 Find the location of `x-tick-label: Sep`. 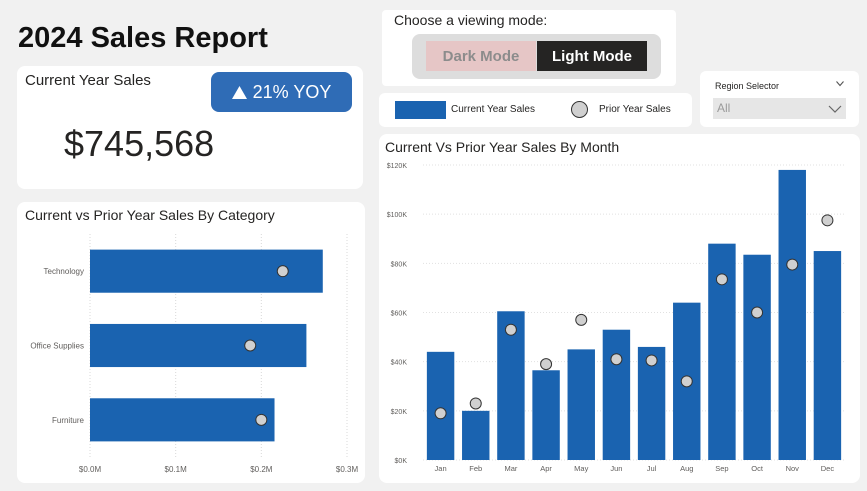

x-tick-label: Sep is located at coordinates (721, 468).